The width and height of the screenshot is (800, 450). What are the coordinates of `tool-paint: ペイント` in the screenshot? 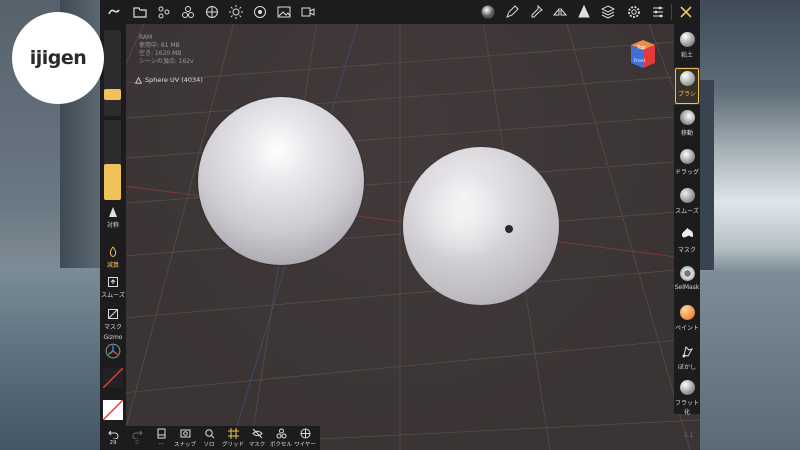 It's located at (687, 320).